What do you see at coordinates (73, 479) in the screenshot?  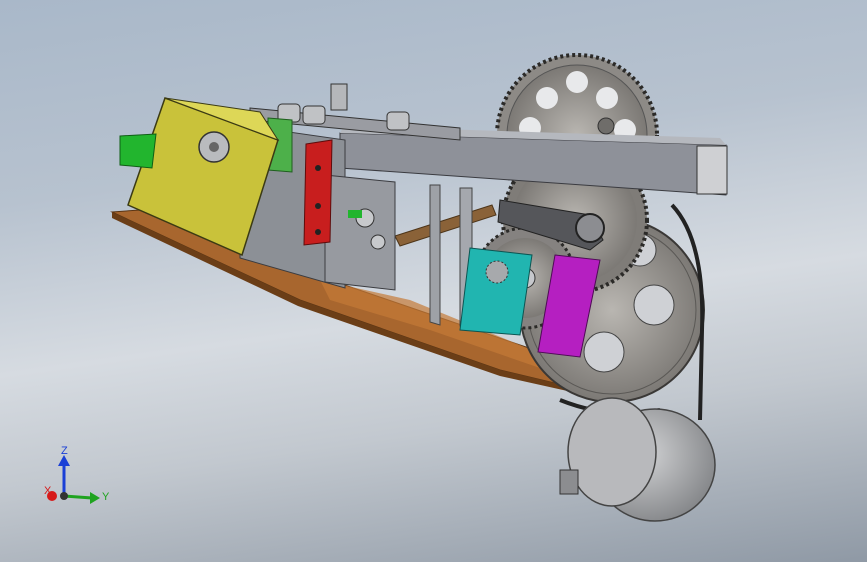 I see `axis-triad` at bounding box center [73, 479].